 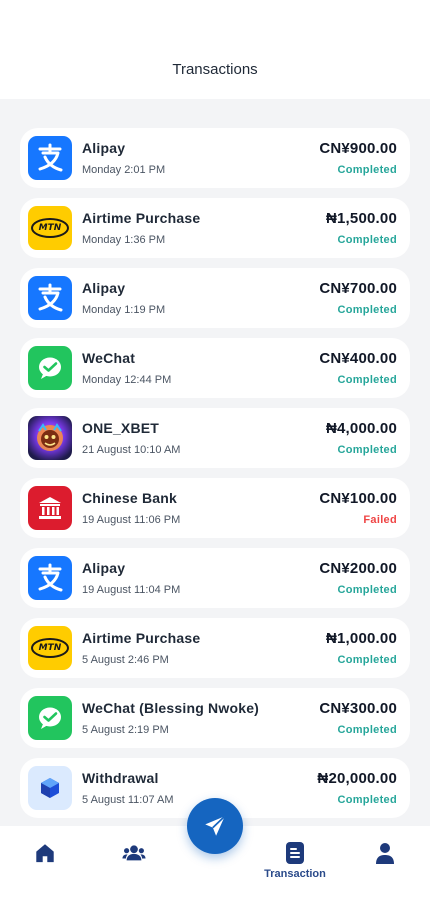 I want to click on status-badge: Failed, so click(x=380, y=520).